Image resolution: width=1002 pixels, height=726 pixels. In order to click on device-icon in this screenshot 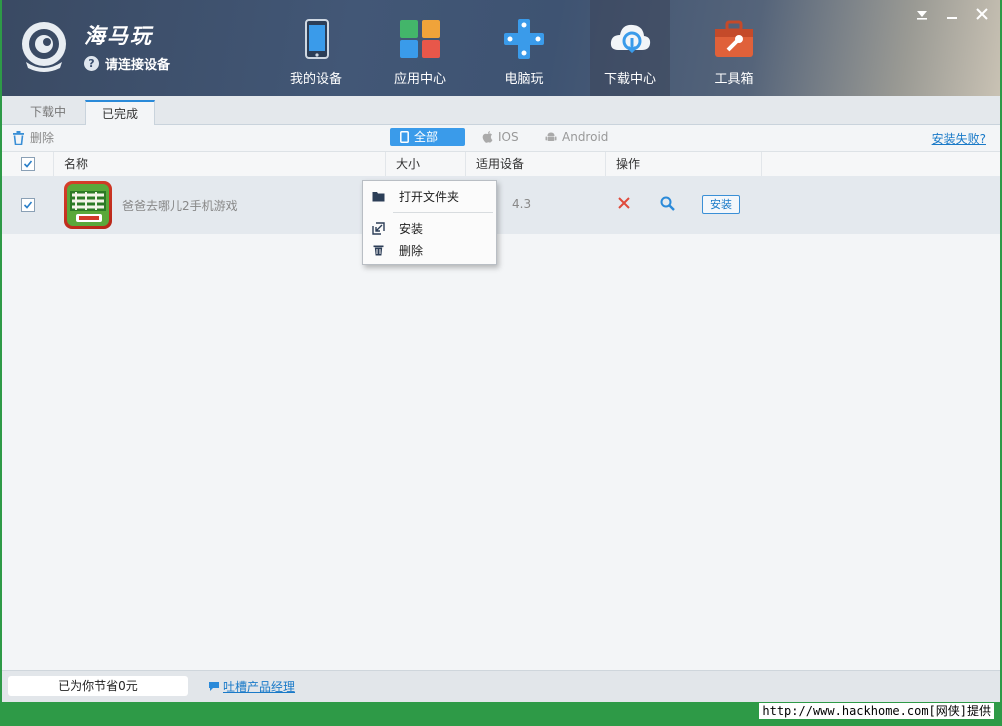, I will do `click(317, 39)`.